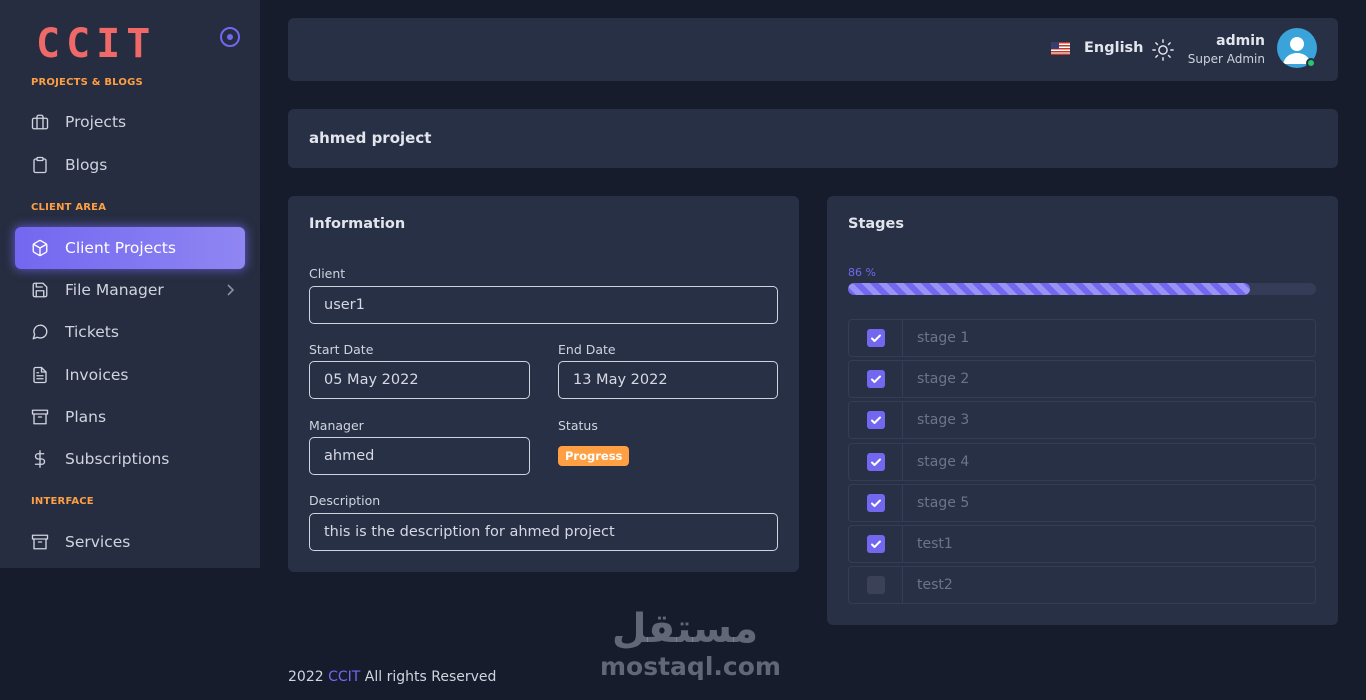  Describe the element at coordinates (62, 501) in the screenshot. I see `section-title-interface: INTERFACE` at that location.